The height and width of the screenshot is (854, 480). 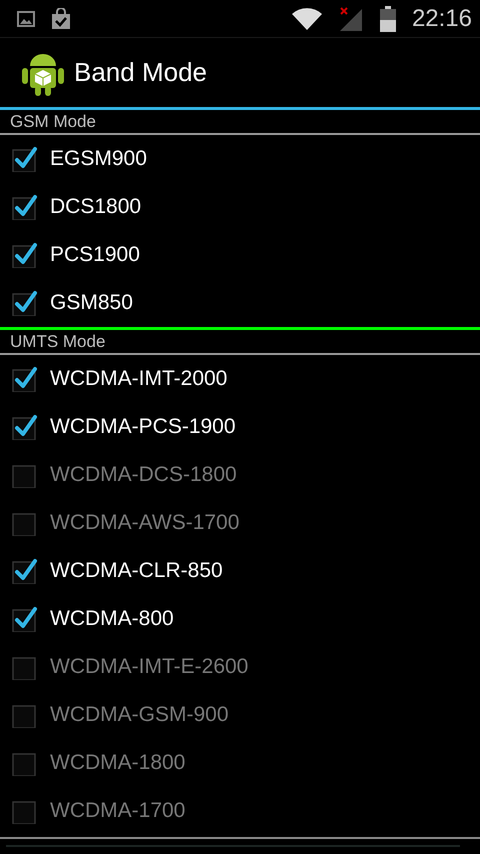 I want to click on section-header: UMTS Mode, so click(x=58, y=342).